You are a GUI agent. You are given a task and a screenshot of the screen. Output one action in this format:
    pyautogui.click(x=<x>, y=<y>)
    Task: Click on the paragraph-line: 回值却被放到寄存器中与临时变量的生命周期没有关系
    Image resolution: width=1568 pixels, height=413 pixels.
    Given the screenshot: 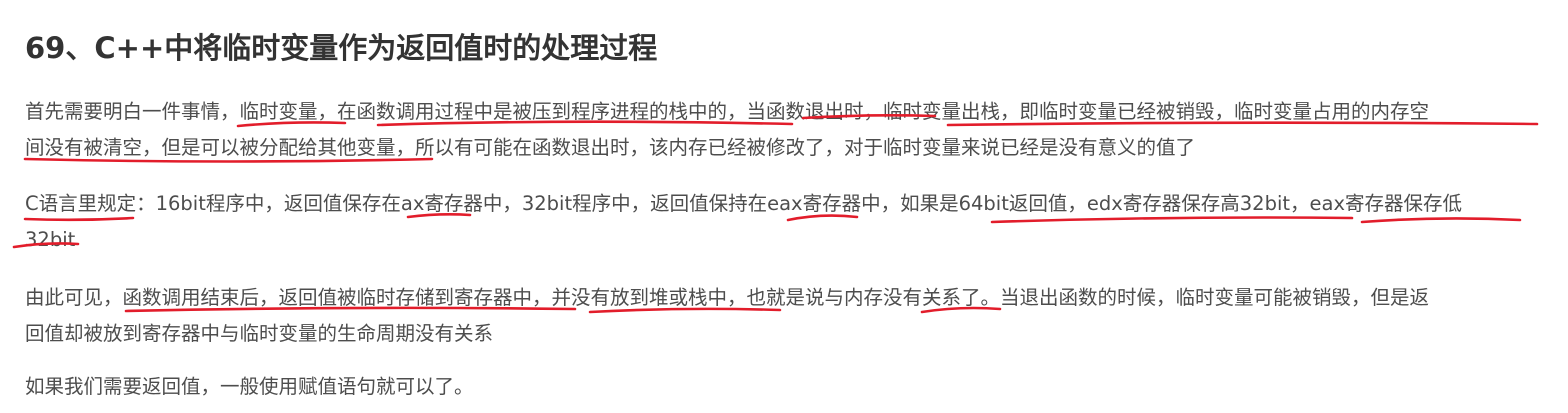 What is the action you would take?
    pyautogui.click(x=259, y=333)
    